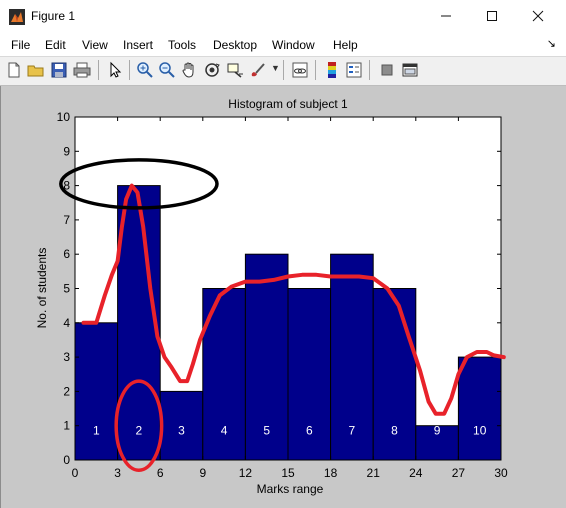 Image resolution: width=566 pixels, height=508 pixels. What do you see at coordinates (345, 45) in the screenshot?
I see `menu-help: Help` at bounding box center [345, 45].